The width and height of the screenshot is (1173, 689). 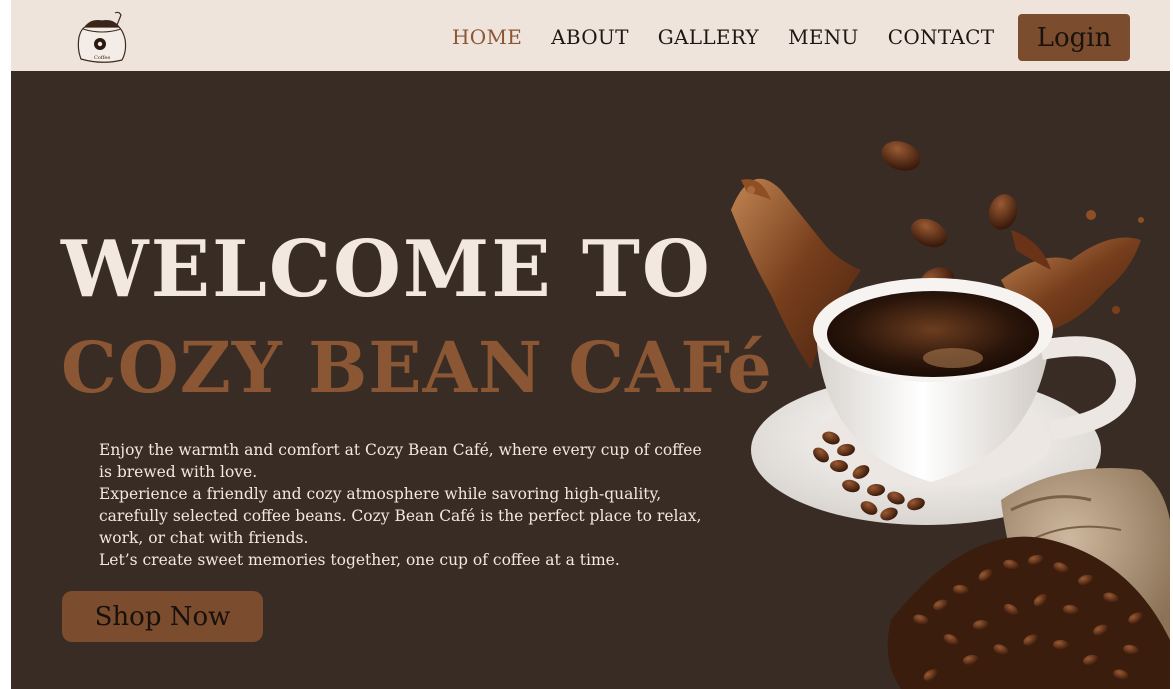 I want to click on shop-now-button: Shop Now, so click(x=162, y=616).